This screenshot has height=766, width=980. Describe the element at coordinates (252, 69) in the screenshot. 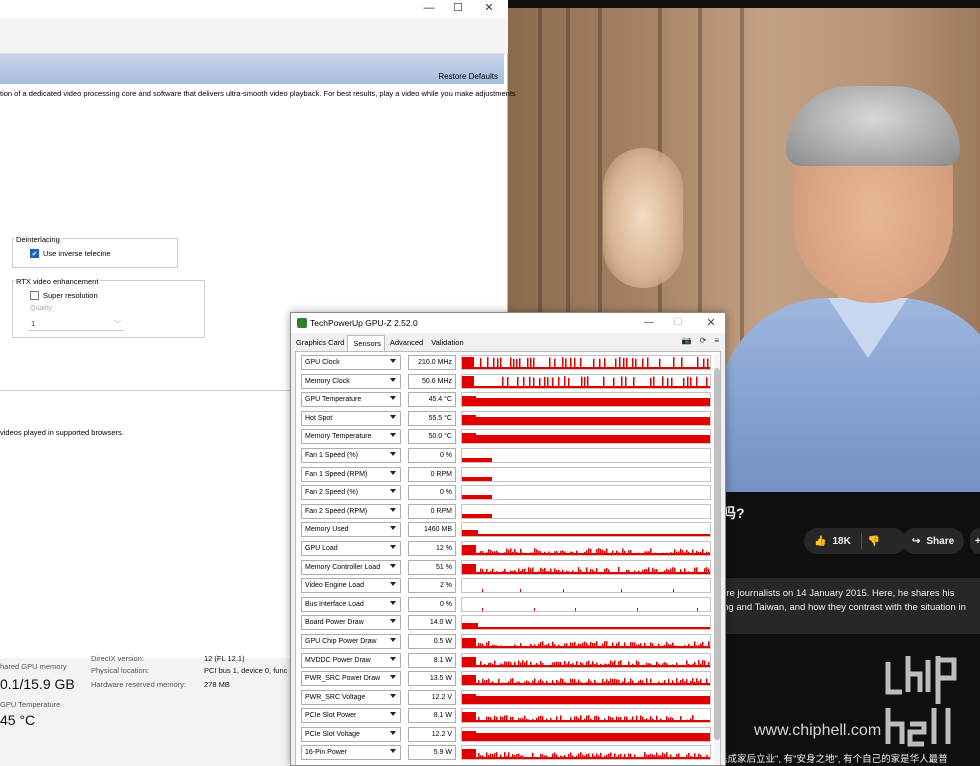

I see `page-header-banner: Restore Defaults` at that location.